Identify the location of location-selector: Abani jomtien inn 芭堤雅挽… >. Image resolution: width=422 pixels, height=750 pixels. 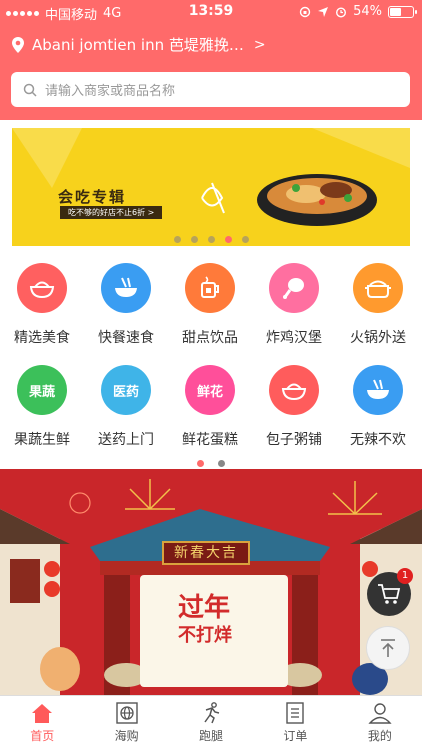
(138, 44).